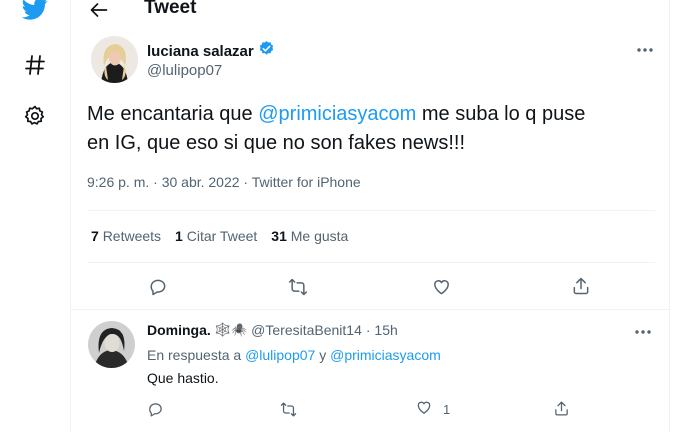  I want to click on header: Tweet, so click(371, 11).